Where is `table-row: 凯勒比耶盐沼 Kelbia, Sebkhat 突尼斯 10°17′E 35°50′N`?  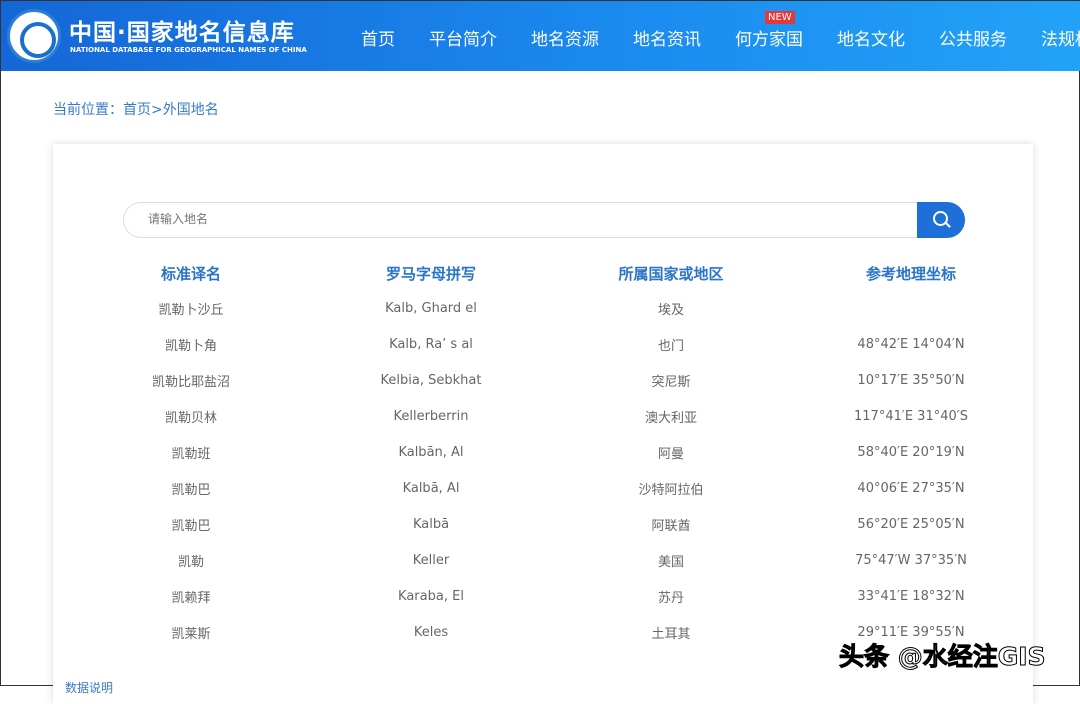
table-row: 凯勒比耶盐沼 Kelbia, Sebkhat 突尼斯 10°17′E 35°50′N is located at coordinates (551, 380).